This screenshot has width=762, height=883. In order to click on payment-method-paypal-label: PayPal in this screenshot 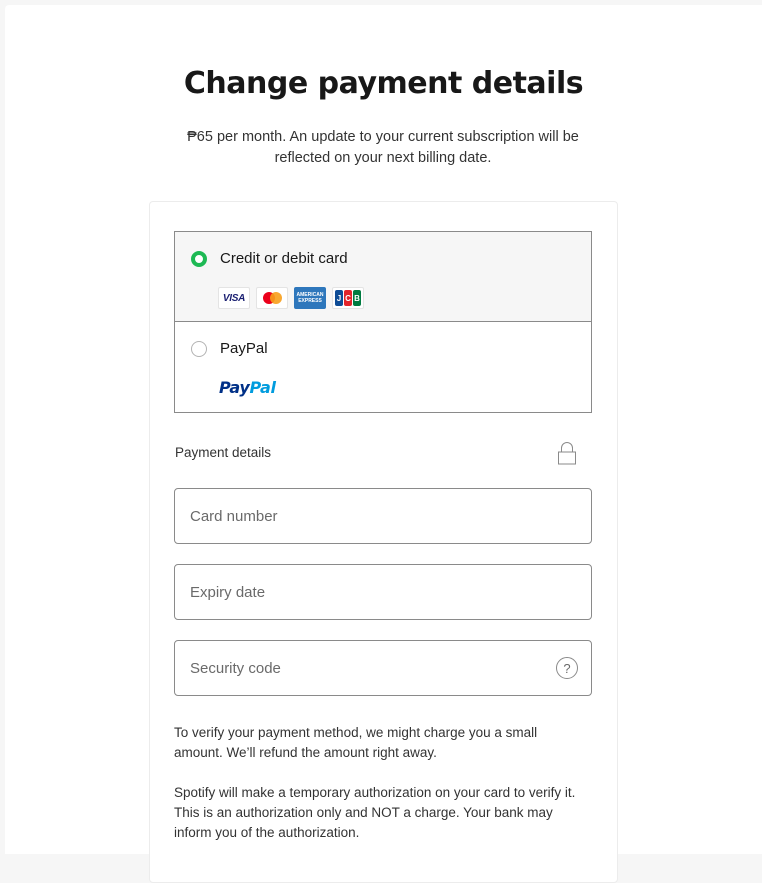, I will do `click(244, 348)`.